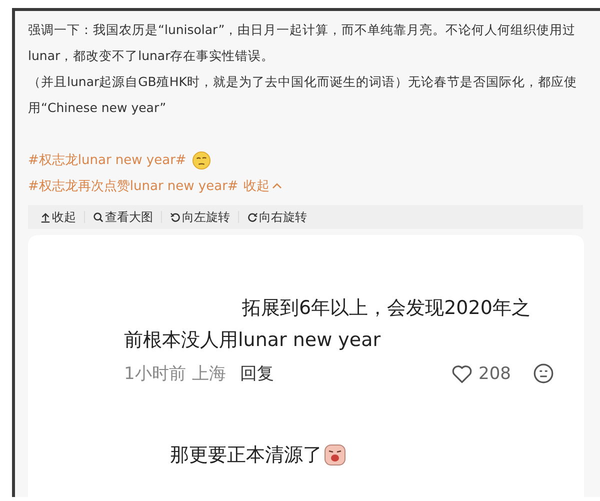  Describe the element at coordinates (252, 217) in the screenshot. I see `rotate-right-icon` at that location.